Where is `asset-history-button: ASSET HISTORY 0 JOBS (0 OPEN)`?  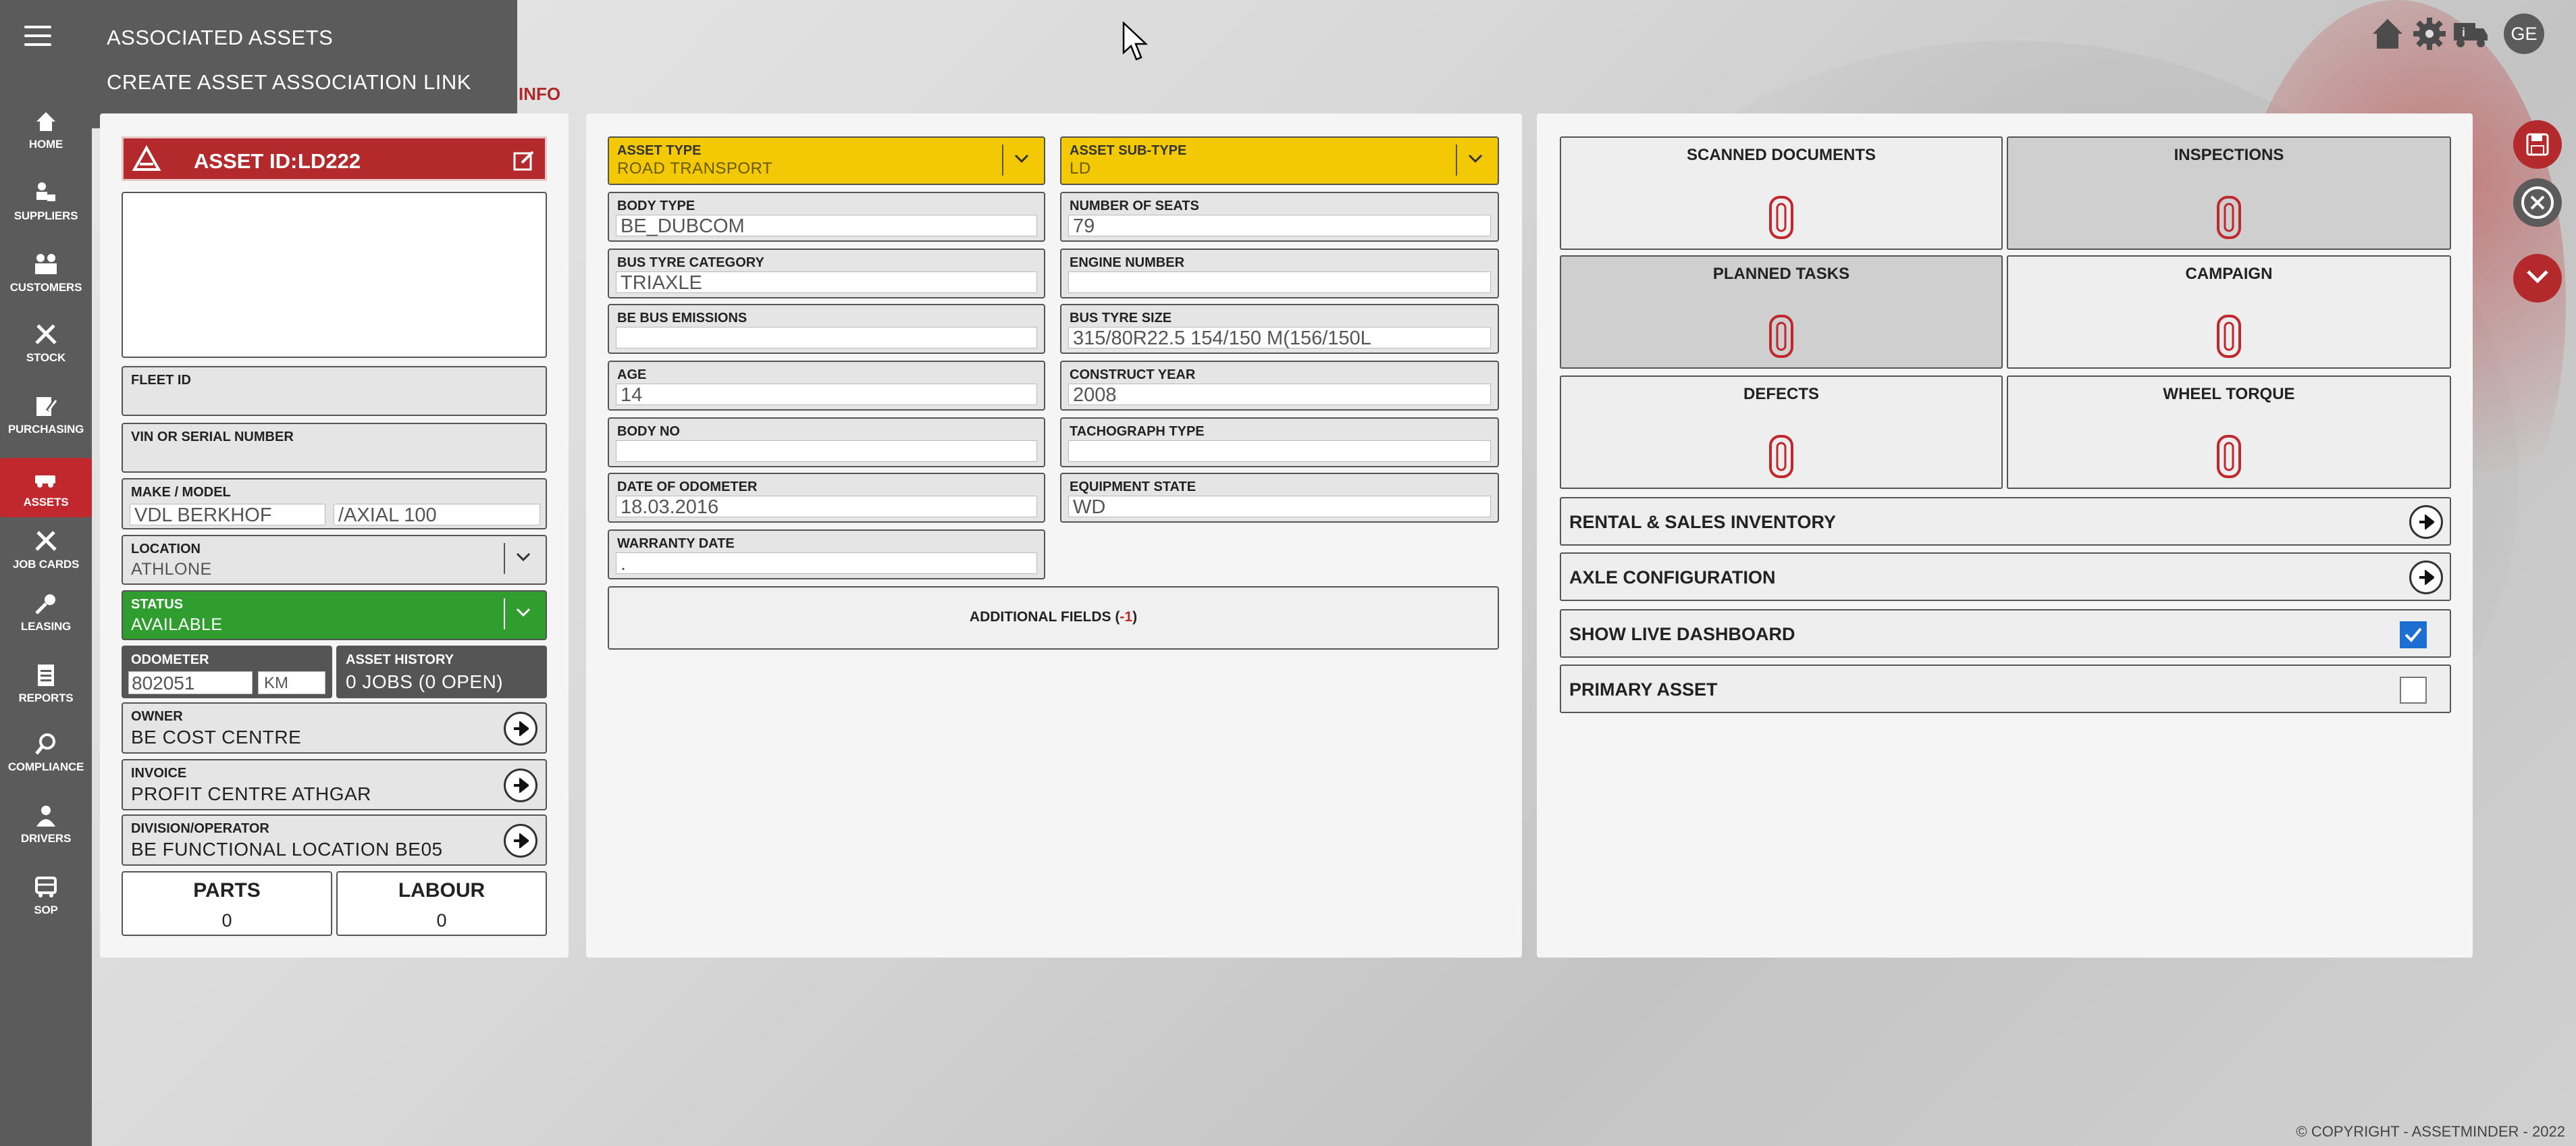
asset-history-button: ASSET HISTORY 0 JOBS (0 OPEN) is located at coordinates (441, 672).